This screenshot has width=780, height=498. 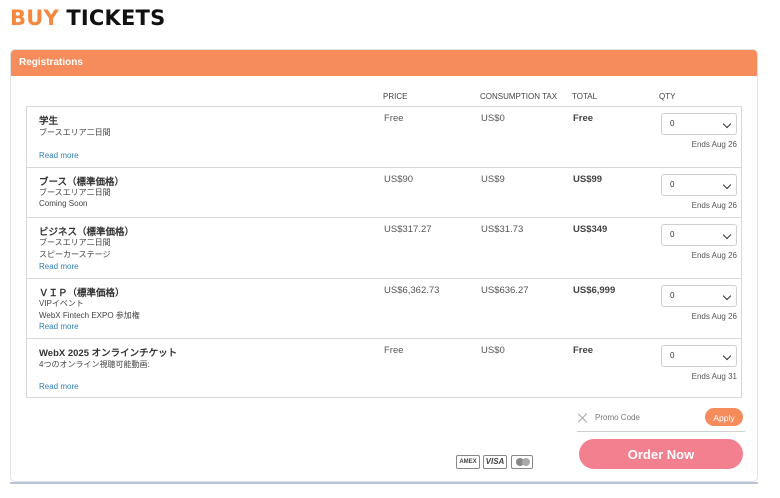 What do you see at coordinates (495, 462) in the screenshot?
I see `visa-icon: VISA` at bounding box center [495, 462].